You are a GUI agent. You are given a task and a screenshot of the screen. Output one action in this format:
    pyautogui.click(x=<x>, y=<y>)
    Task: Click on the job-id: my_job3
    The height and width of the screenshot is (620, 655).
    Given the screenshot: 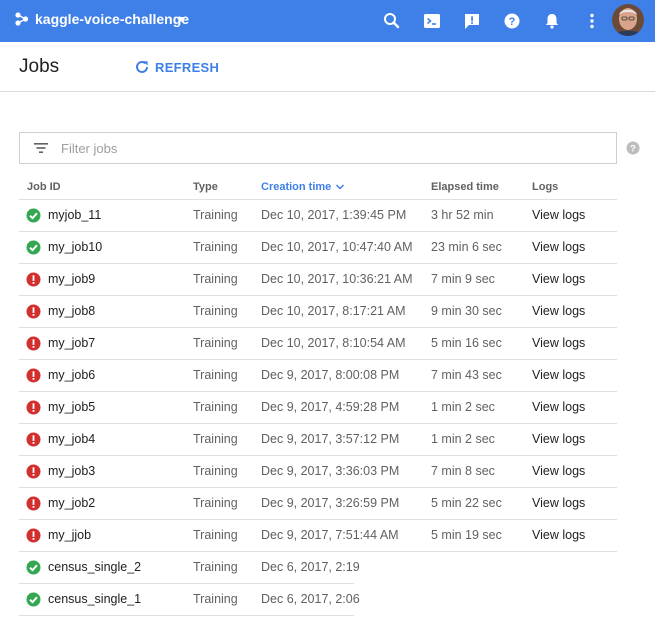 What is the action you would take?
    pyautogui.click(x=71, y=471)
    